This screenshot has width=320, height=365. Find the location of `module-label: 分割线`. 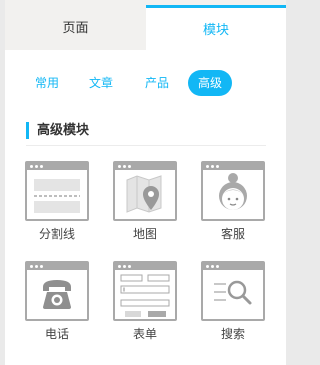

module-label: 分割线 is located at coordinates (56, 234).